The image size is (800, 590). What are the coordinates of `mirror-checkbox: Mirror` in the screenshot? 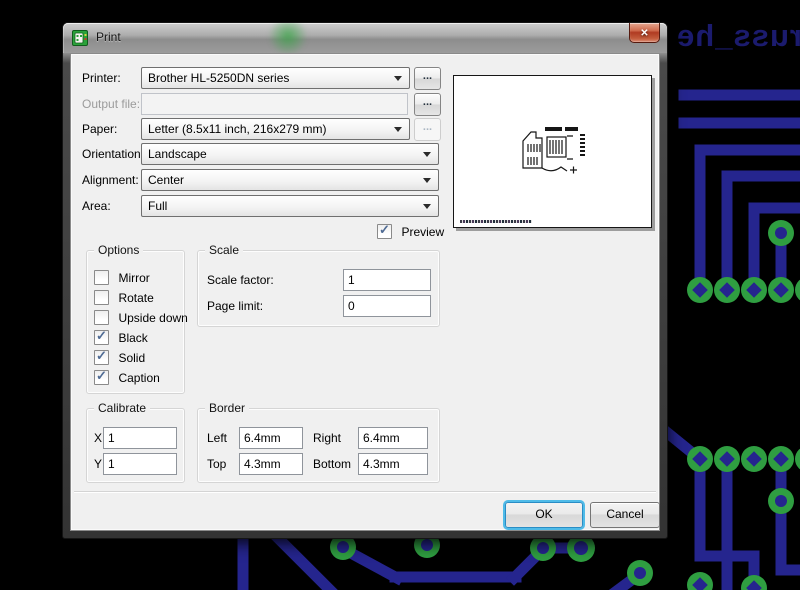 It's located at (122, 278).